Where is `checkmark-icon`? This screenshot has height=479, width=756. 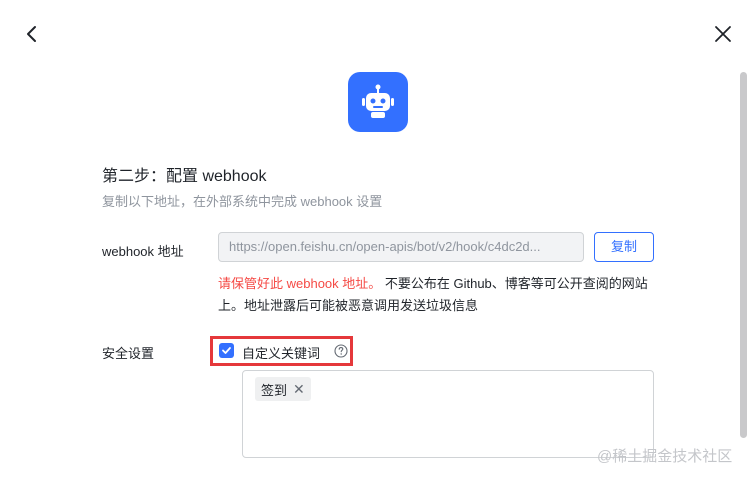 checkmark-icon is located at coordinates (226, 350).